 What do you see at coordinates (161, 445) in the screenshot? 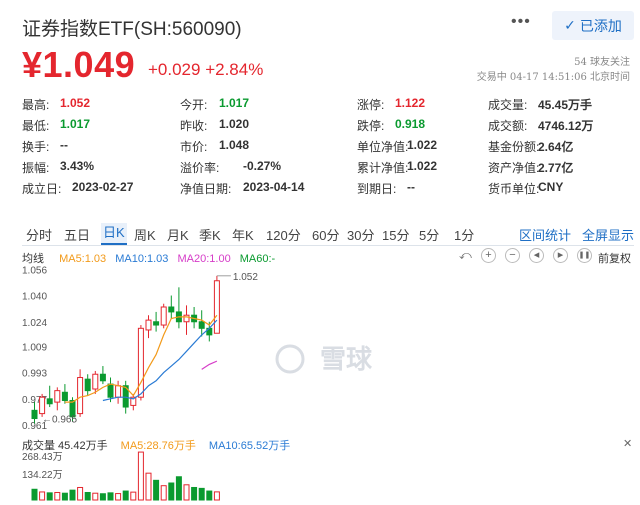
I see `volume-legend: 成交量 45.42万手 MA5:28.76万手 MA10:65.52万手` at bounding box center [161, 445].